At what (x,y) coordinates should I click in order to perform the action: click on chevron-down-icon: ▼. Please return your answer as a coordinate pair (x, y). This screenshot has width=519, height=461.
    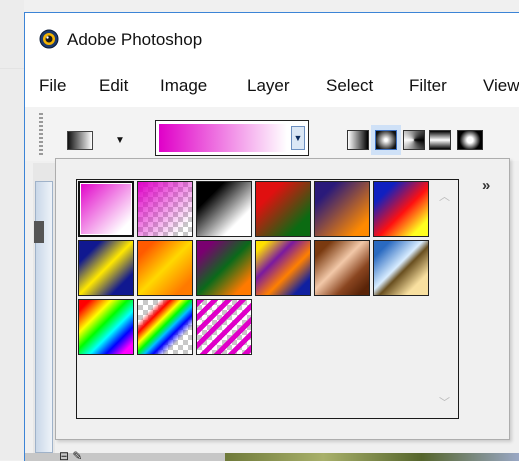
    Looking at the image, I should click on (120, 140).